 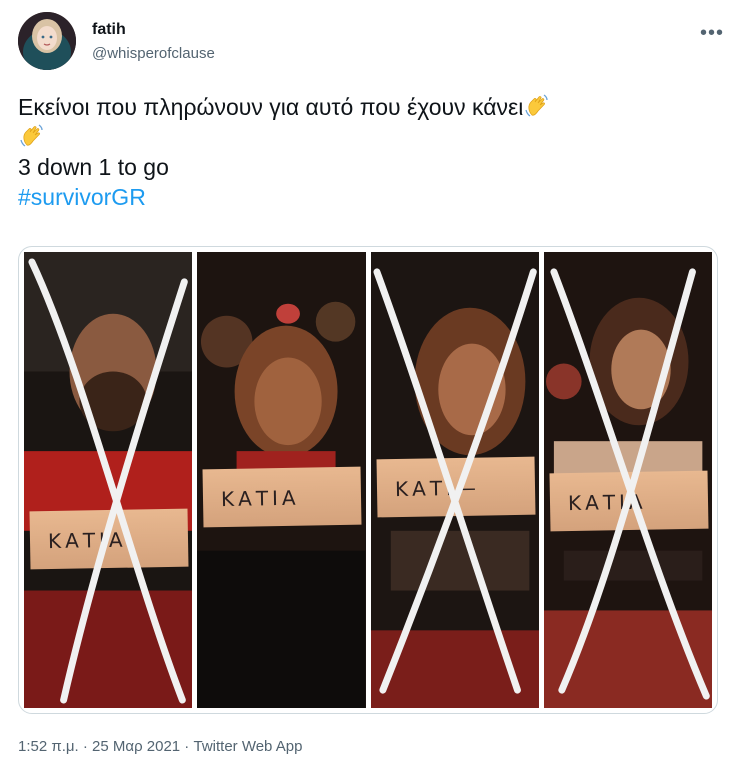 I want to click on tweet-date: 25 Μαρ 2021, so click(x=136, y=746).